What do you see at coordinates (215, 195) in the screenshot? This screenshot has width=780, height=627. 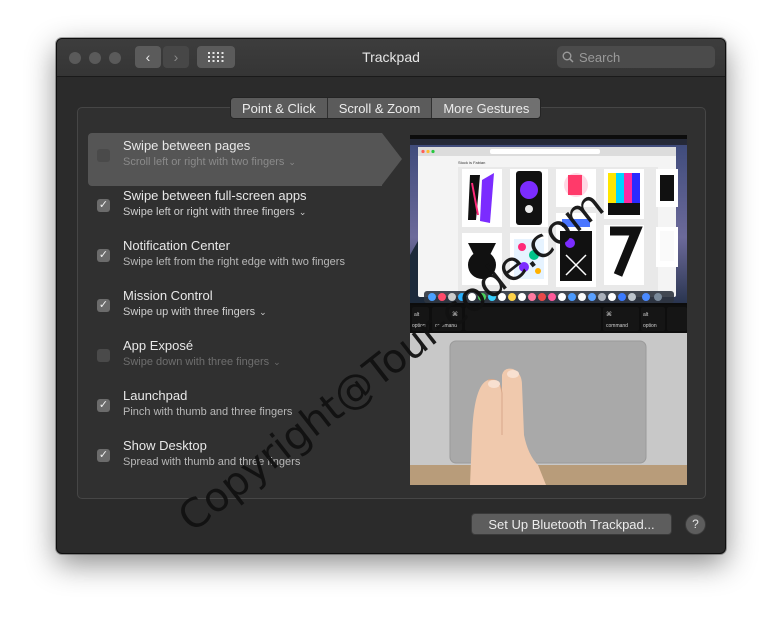 I see `gesture-title: Swipe between full-screen apps` at bounding box center [215, 195].